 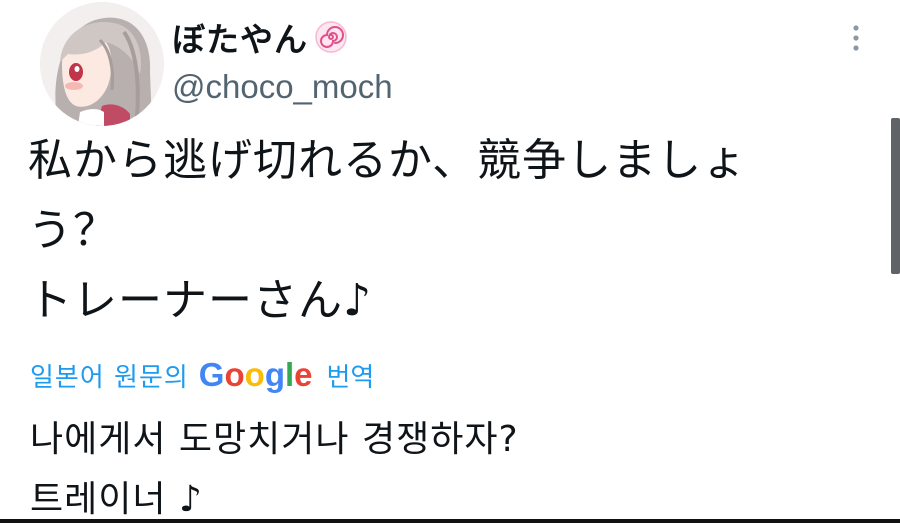 I want to click on bottom-divider, so click(x=450, y=521).